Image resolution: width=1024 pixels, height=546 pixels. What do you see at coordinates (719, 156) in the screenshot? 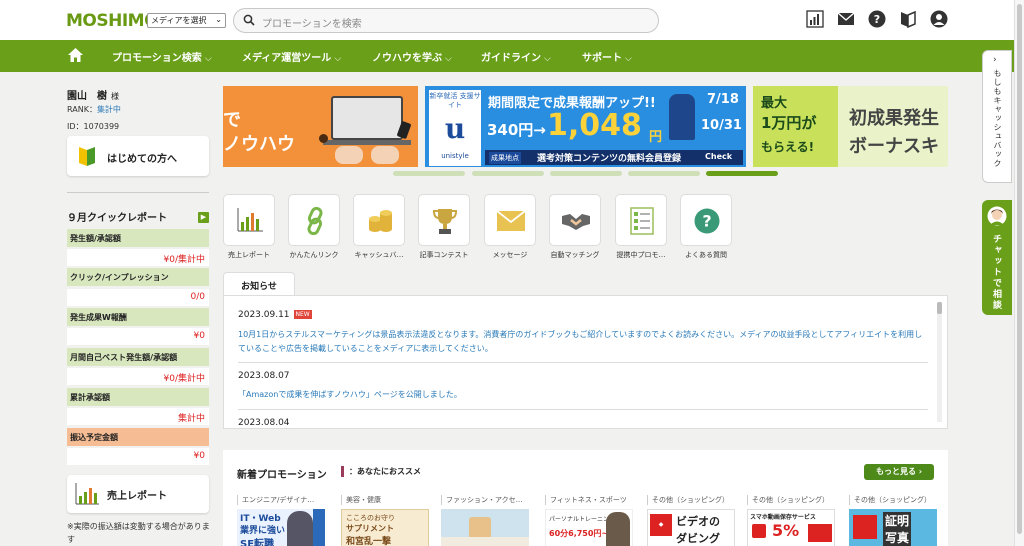
I see `banner-check: Check` at bounding box center [719, 156].